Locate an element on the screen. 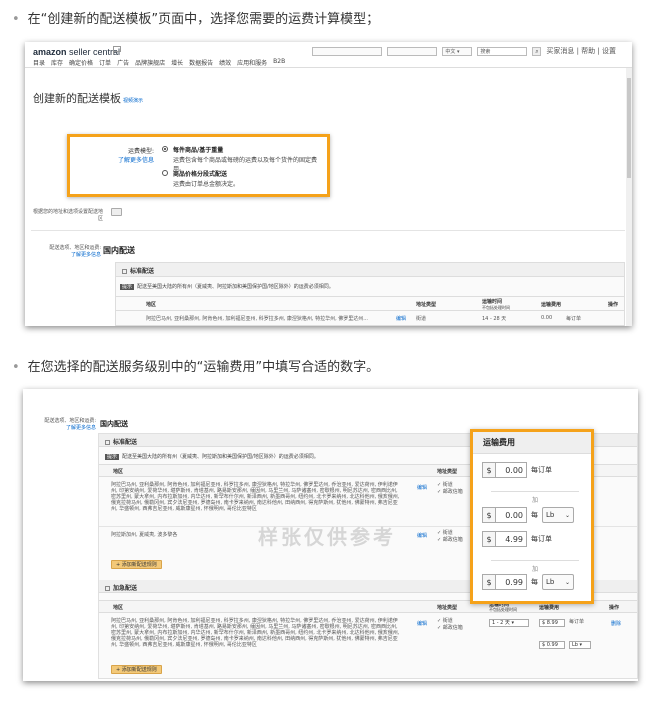 The image size is (667, 711). standard-shipping-header: 标准配送 is located at coordinates (370, 270).